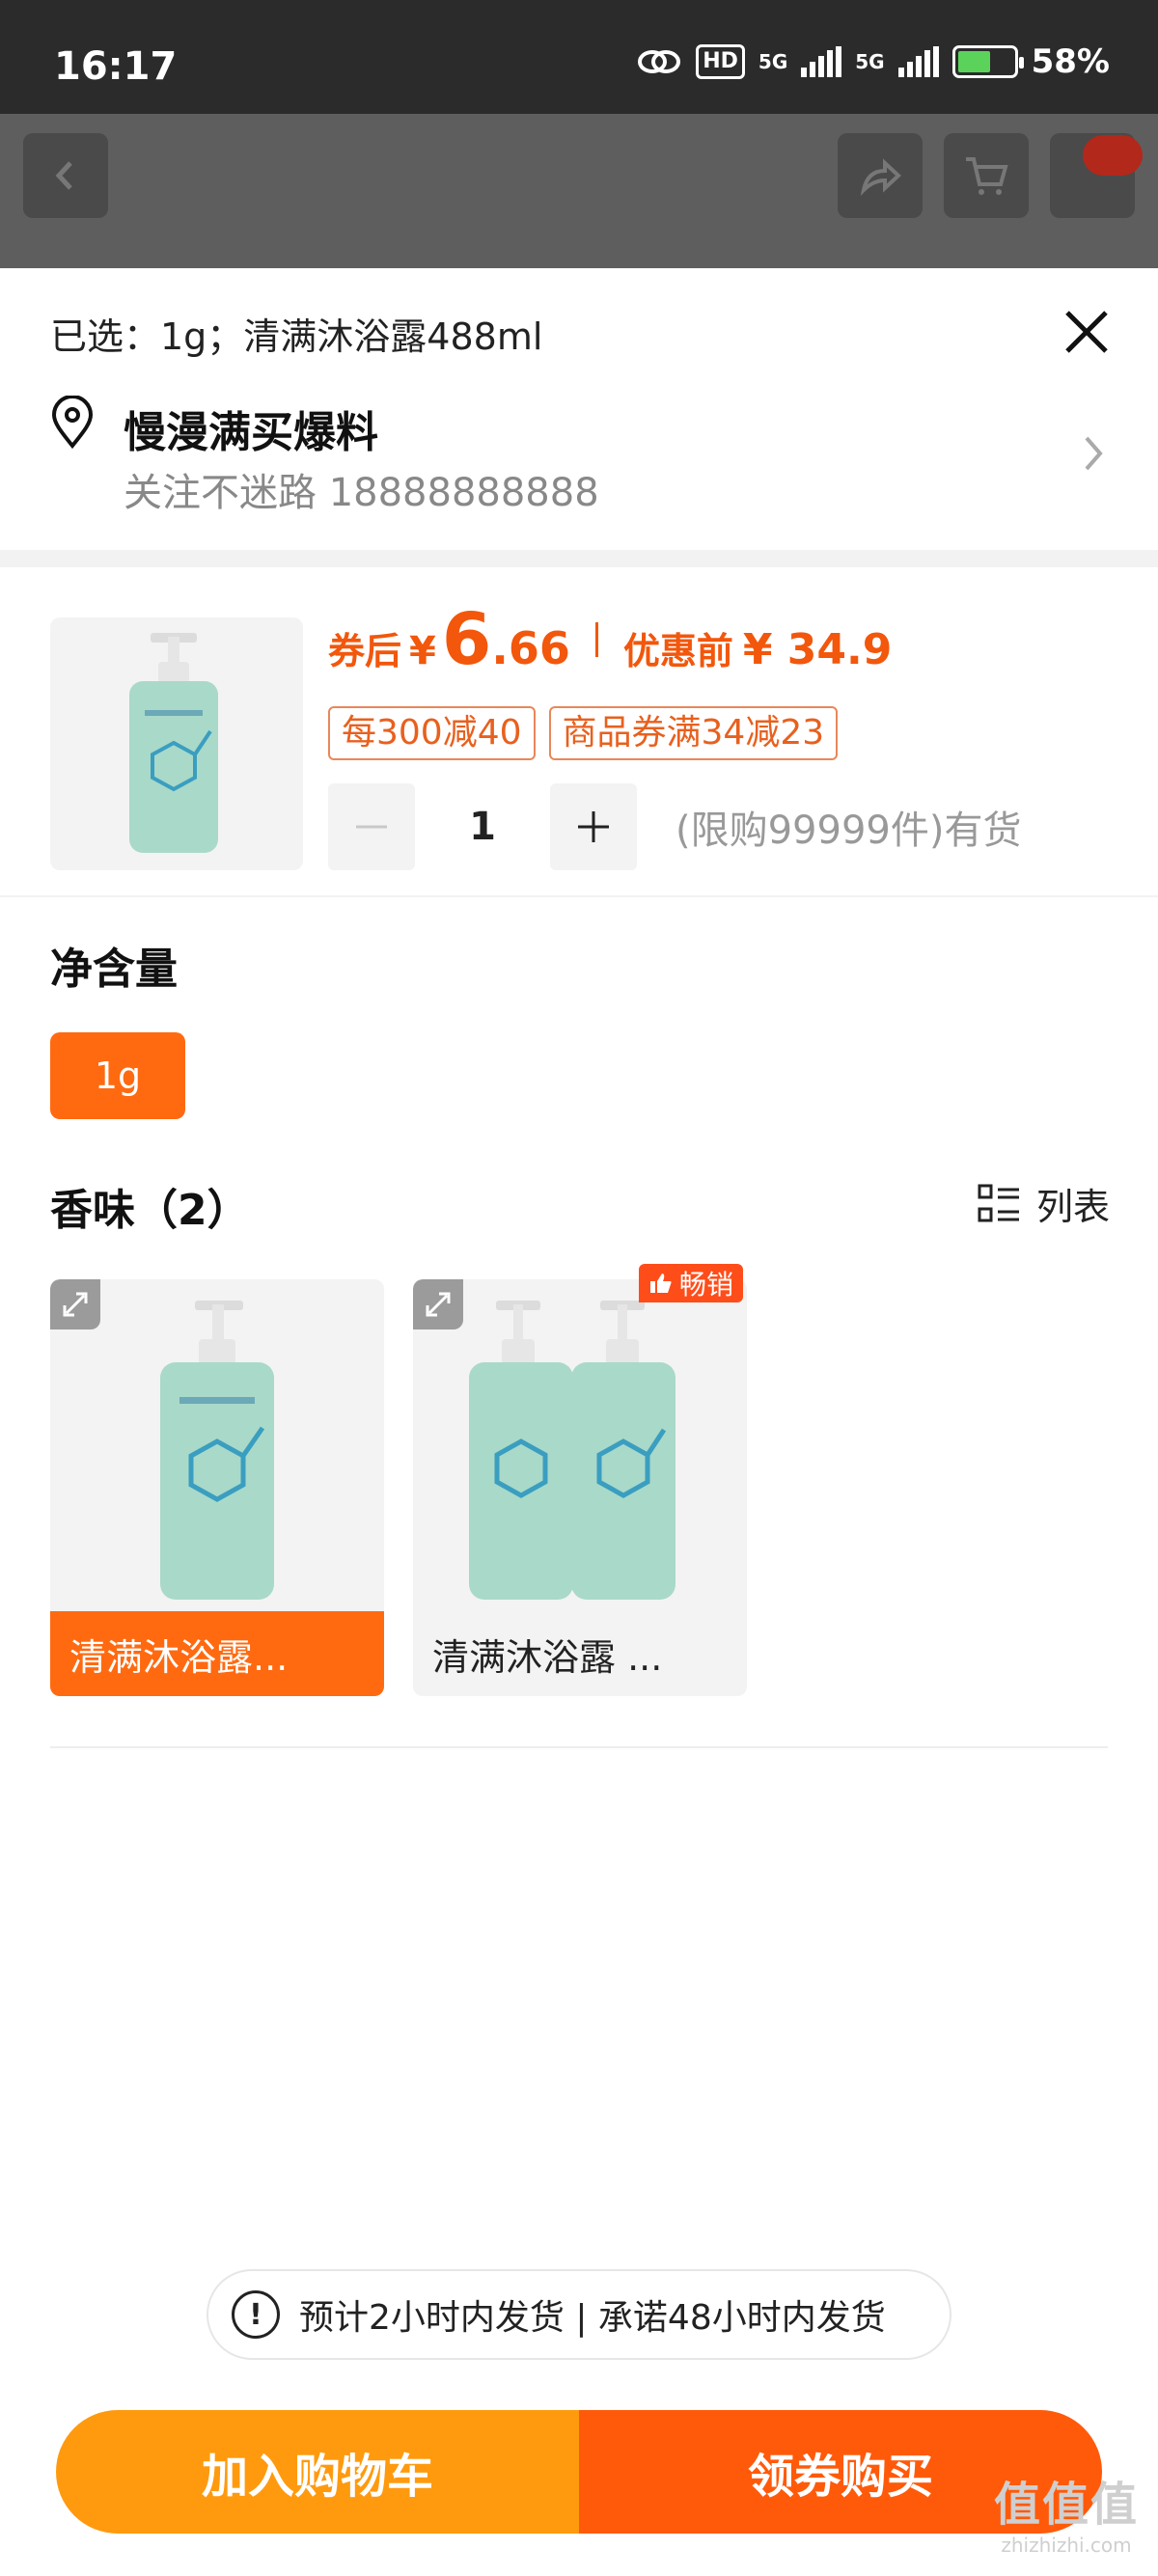  What do you see at coordinates (870, 61) in the screenshot?
I see `network-type-2: 5G` at bounding box center [870, 61].